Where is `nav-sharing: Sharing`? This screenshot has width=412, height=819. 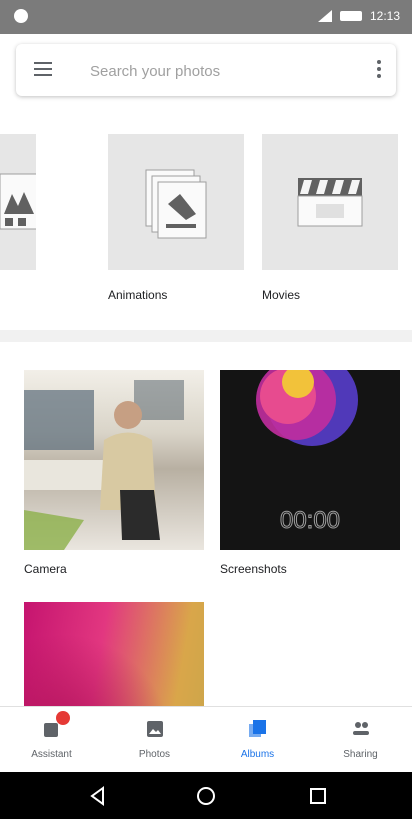
nav-sharing: Sharing is located at coordinates (360, 740).